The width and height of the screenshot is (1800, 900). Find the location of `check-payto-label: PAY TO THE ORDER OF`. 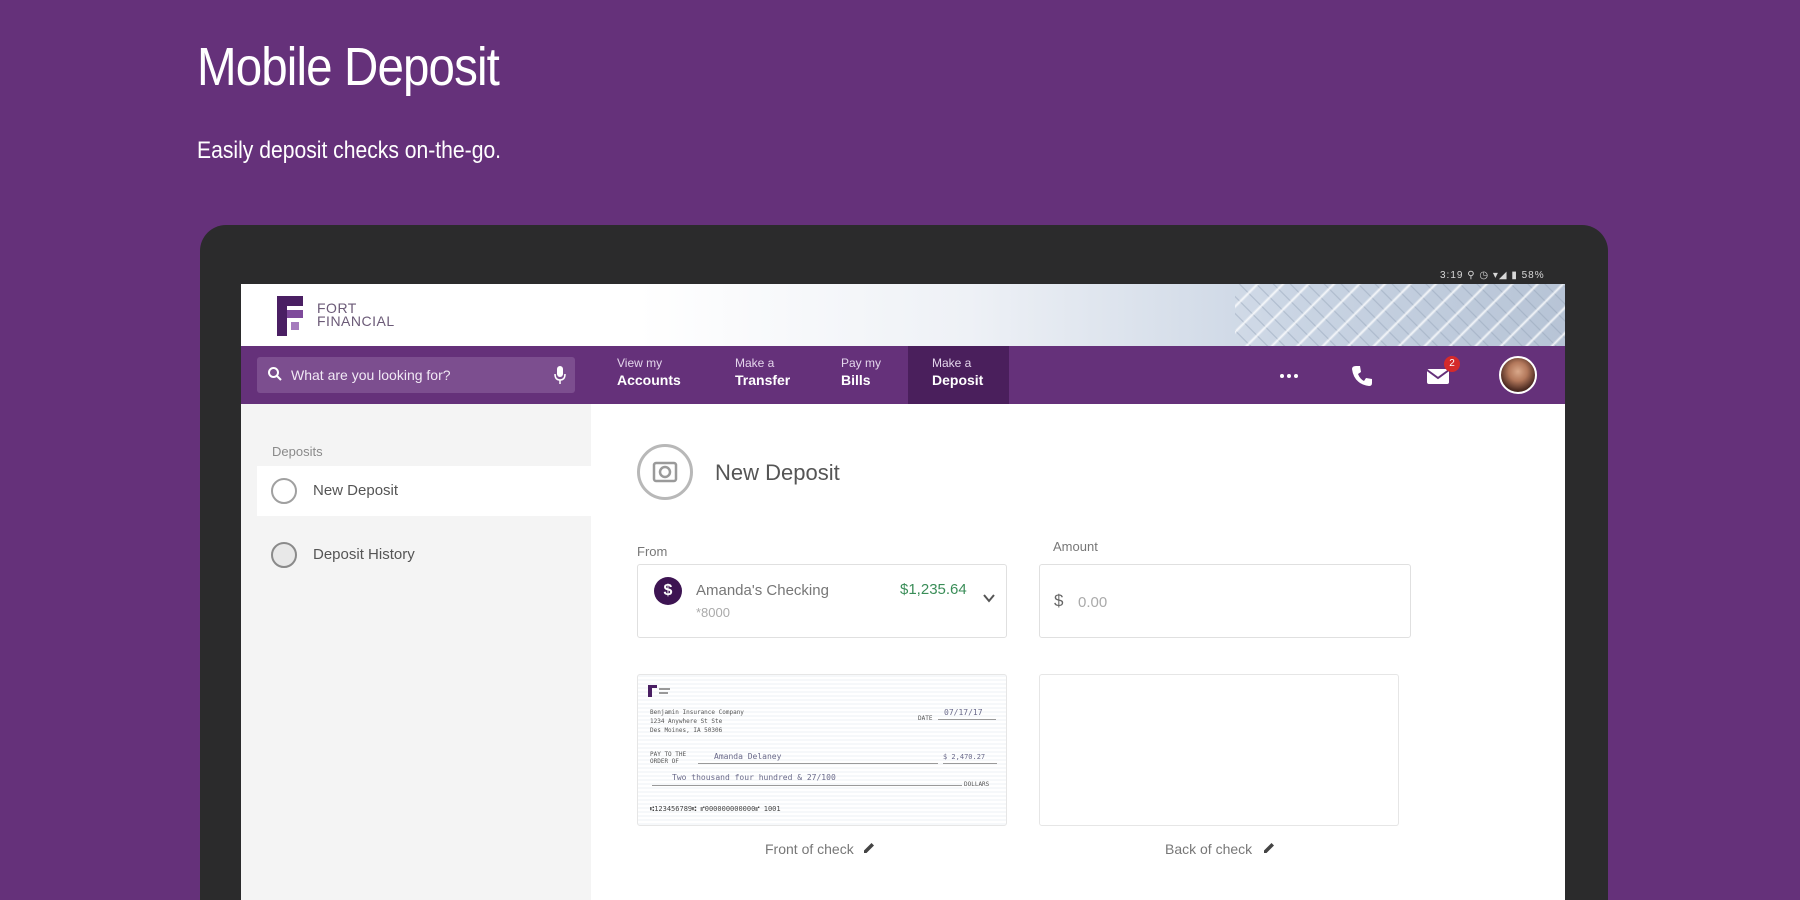

check-payto-label: PAY TO THE ORDER OF is located at coordinates (668, 758).